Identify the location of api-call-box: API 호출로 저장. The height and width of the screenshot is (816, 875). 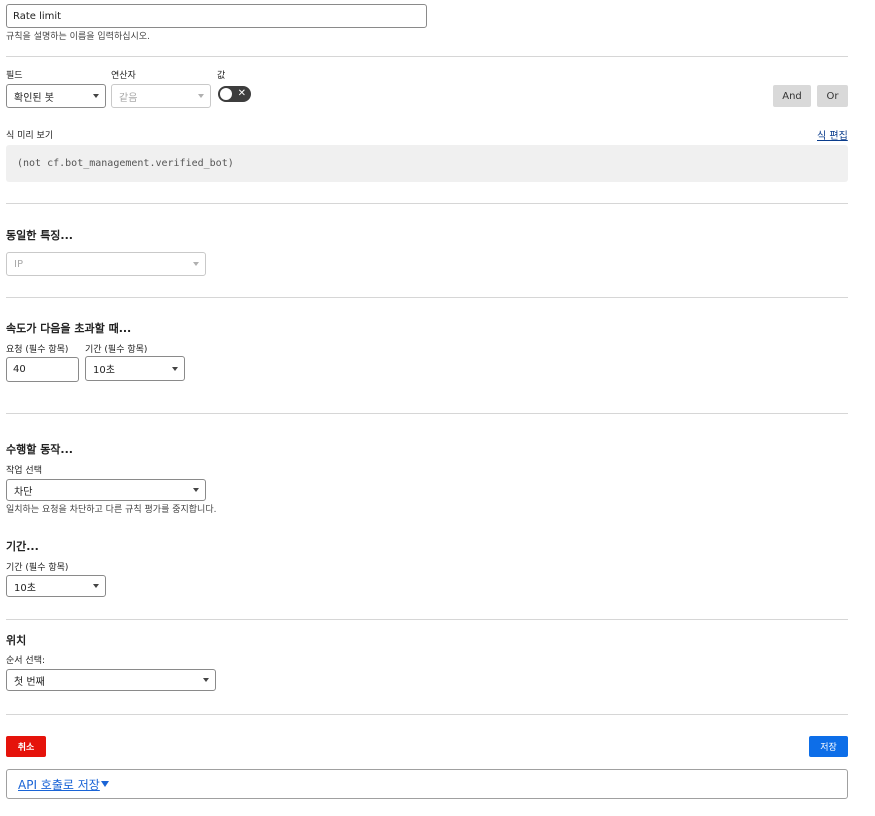
(427, 784).